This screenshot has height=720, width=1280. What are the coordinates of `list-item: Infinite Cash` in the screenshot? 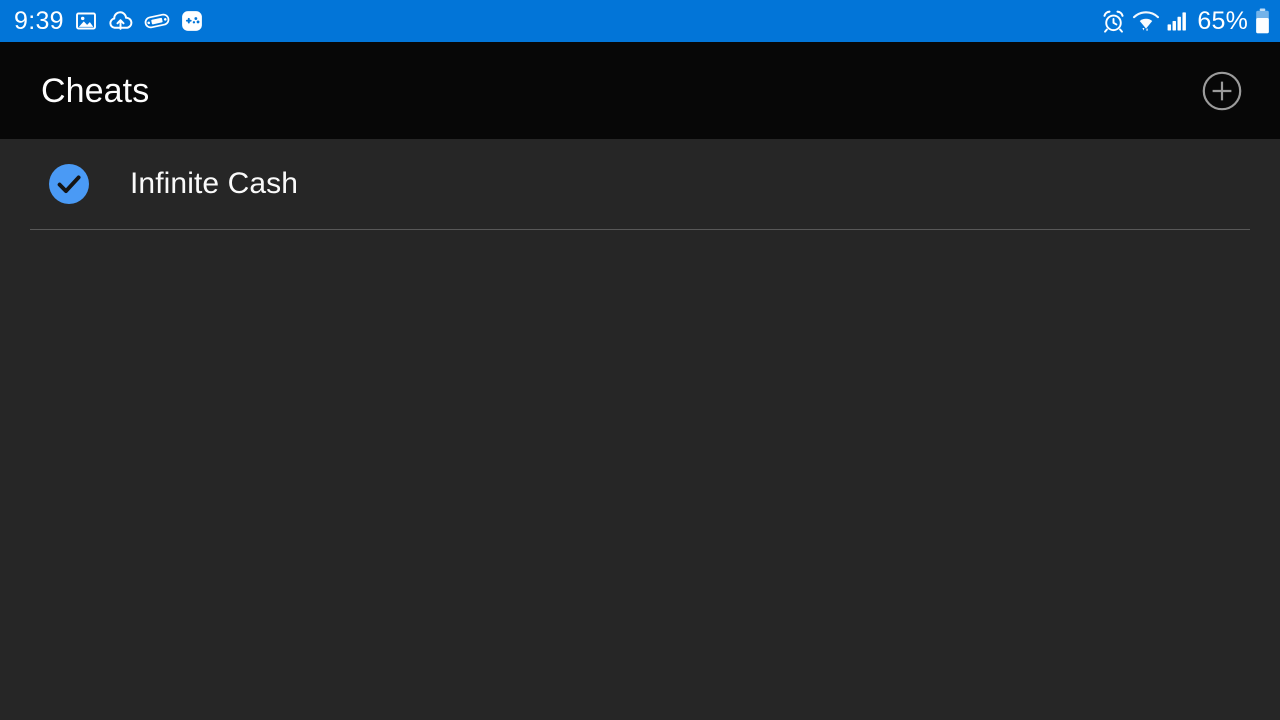 It's located at (640, 184).